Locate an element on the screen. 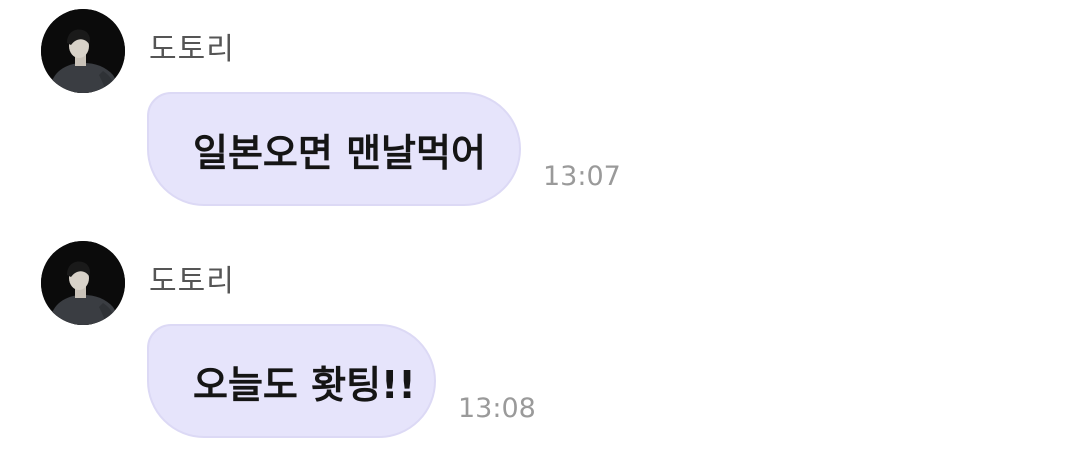 The height and width of the screenshot is (452, 1080). message-text: 오늘도 홧팅!! is located at coordinates (304, 384).